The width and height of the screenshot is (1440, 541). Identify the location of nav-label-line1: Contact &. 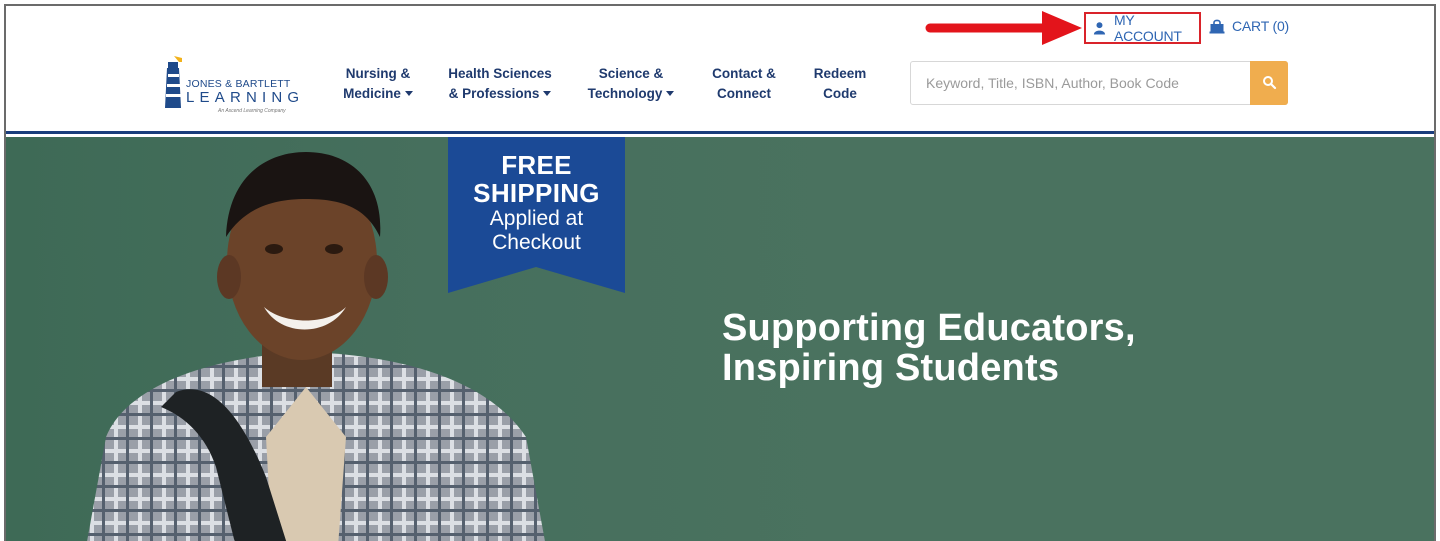
(744, 73).